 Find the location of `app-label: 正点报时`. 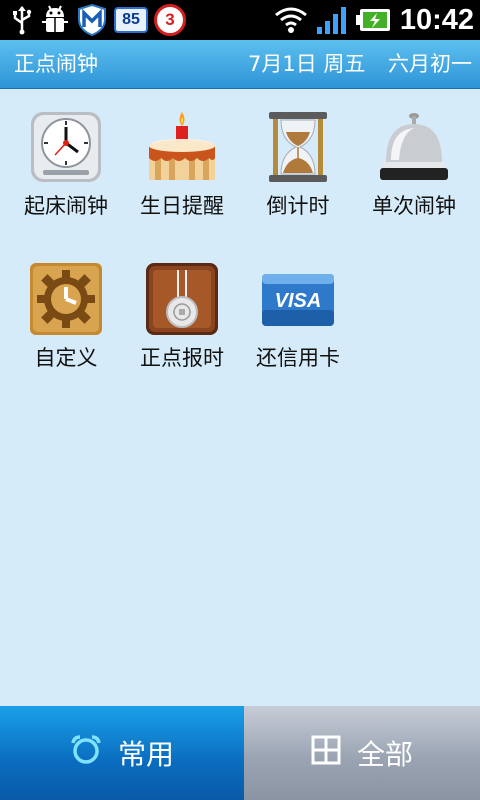

app-label: 正点报时 is located at coordinates (182, 358).